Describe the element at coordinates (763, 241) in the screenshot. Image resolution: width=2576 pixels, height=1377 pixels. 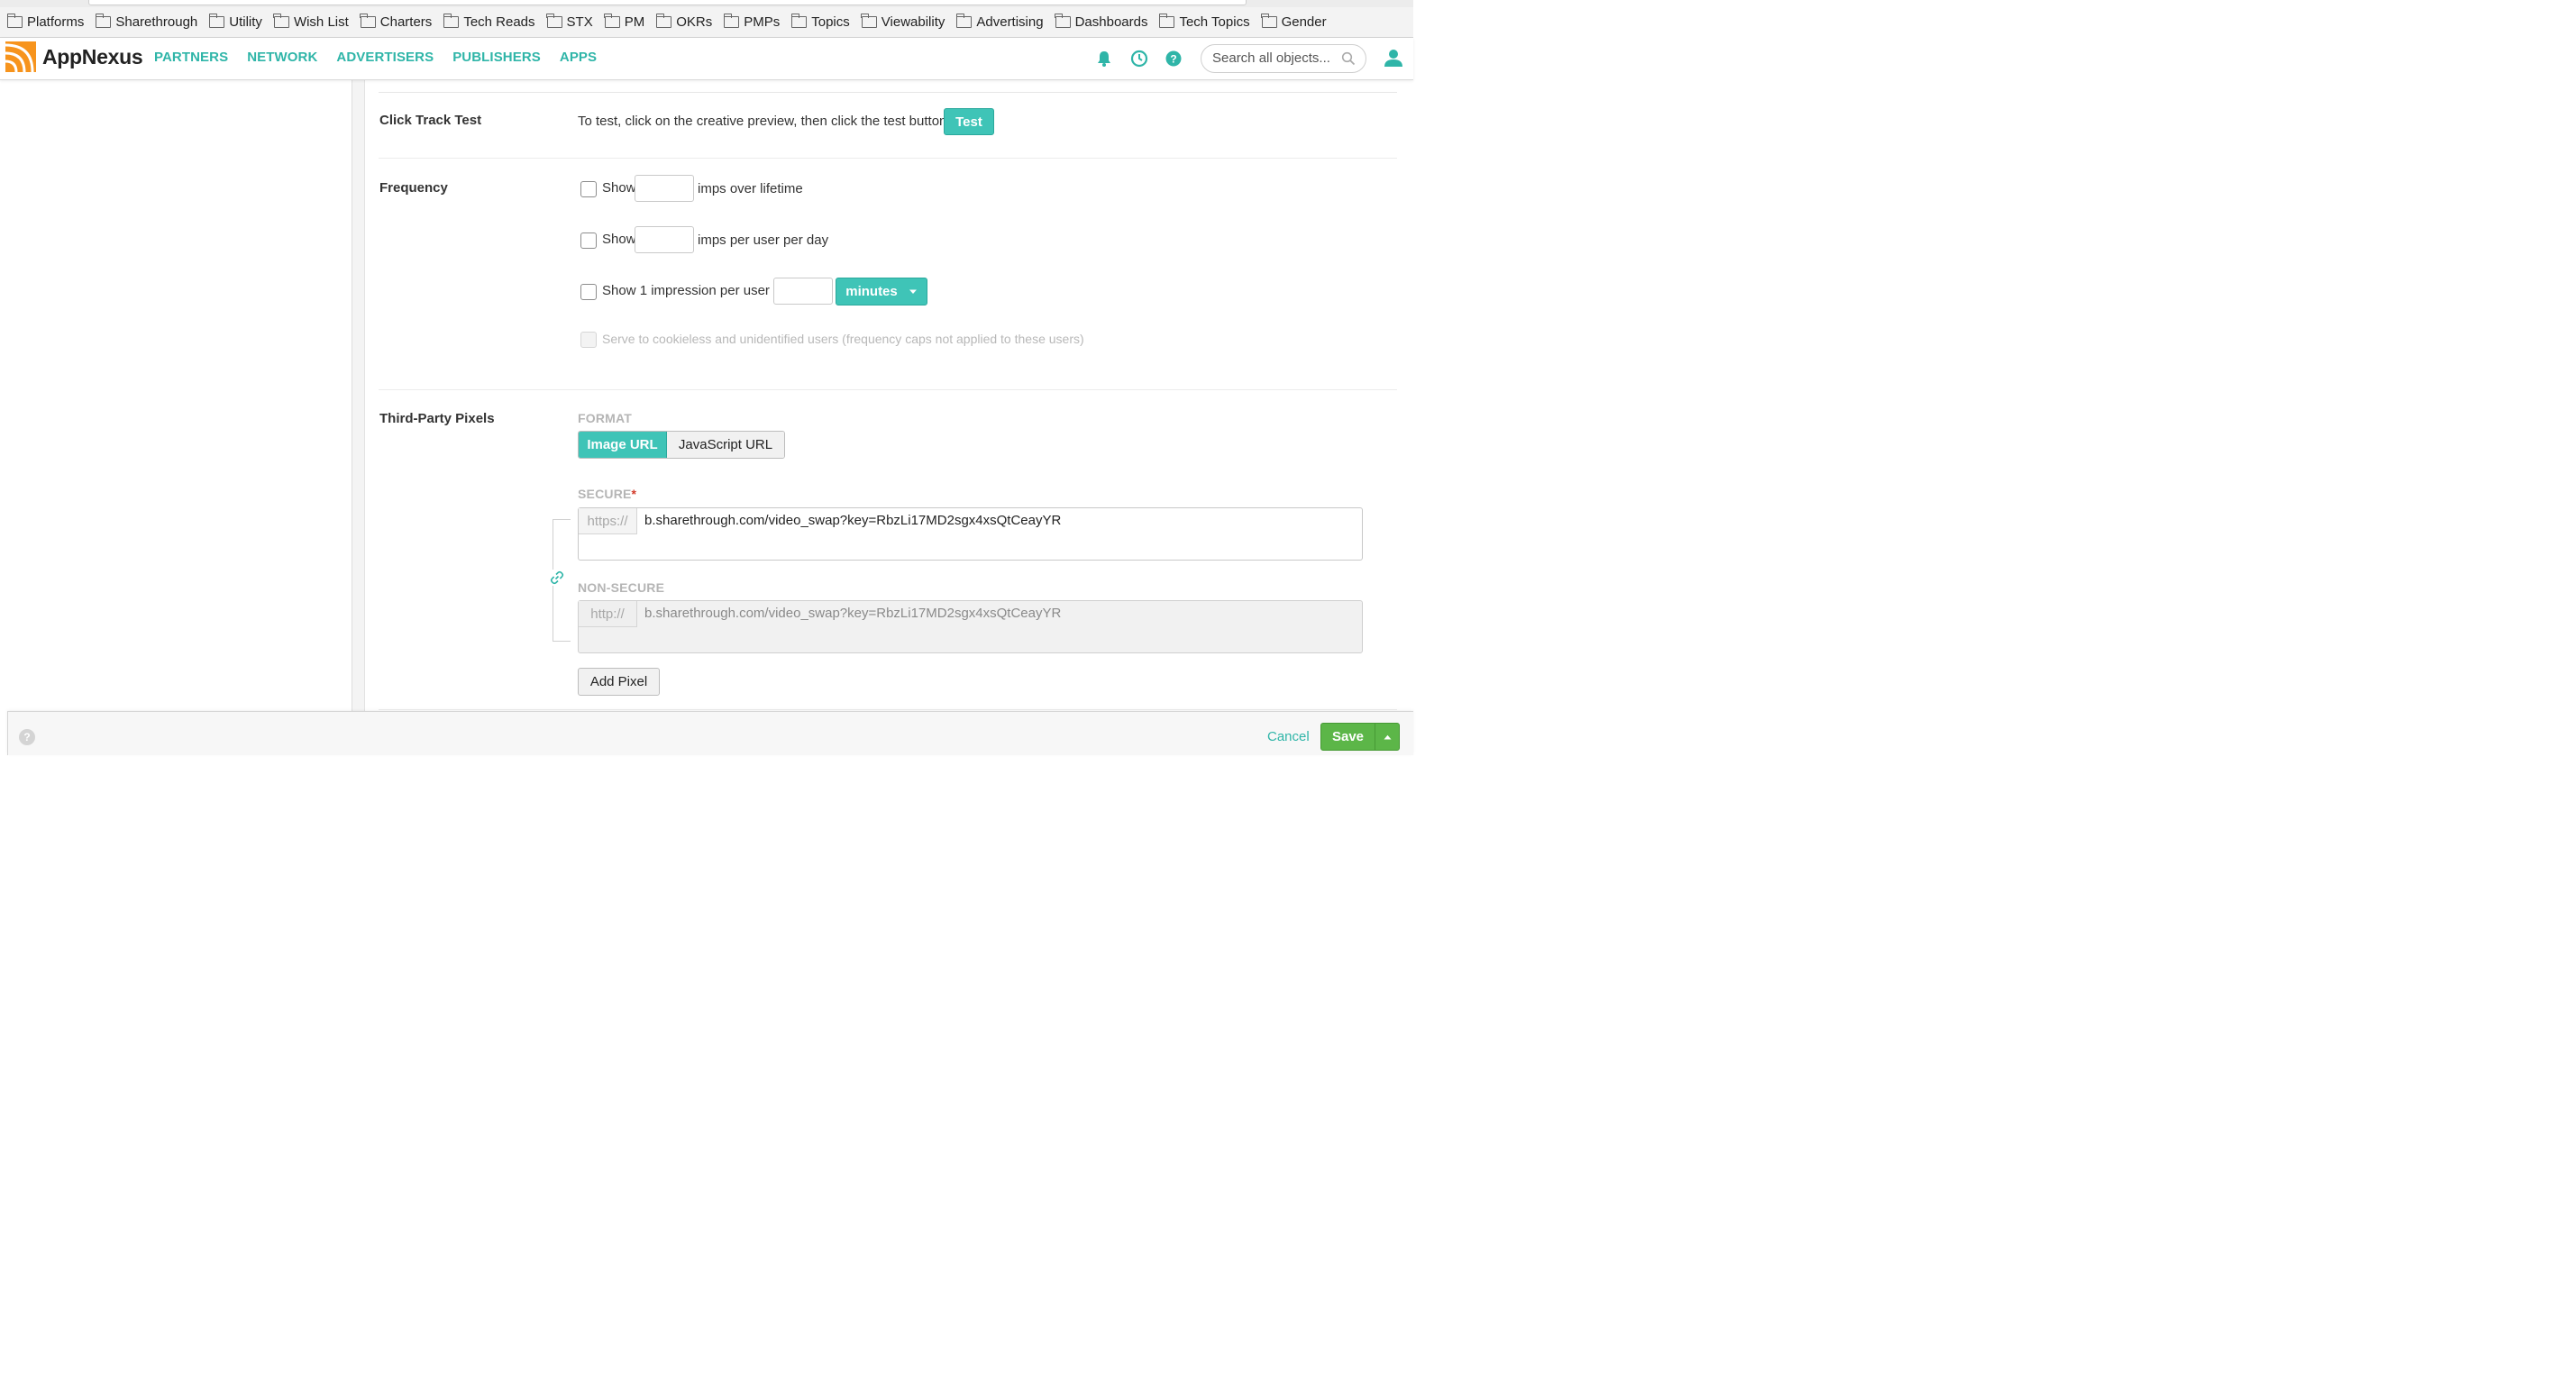
I see `daily-suffix-label: imps per user per day` at that location.